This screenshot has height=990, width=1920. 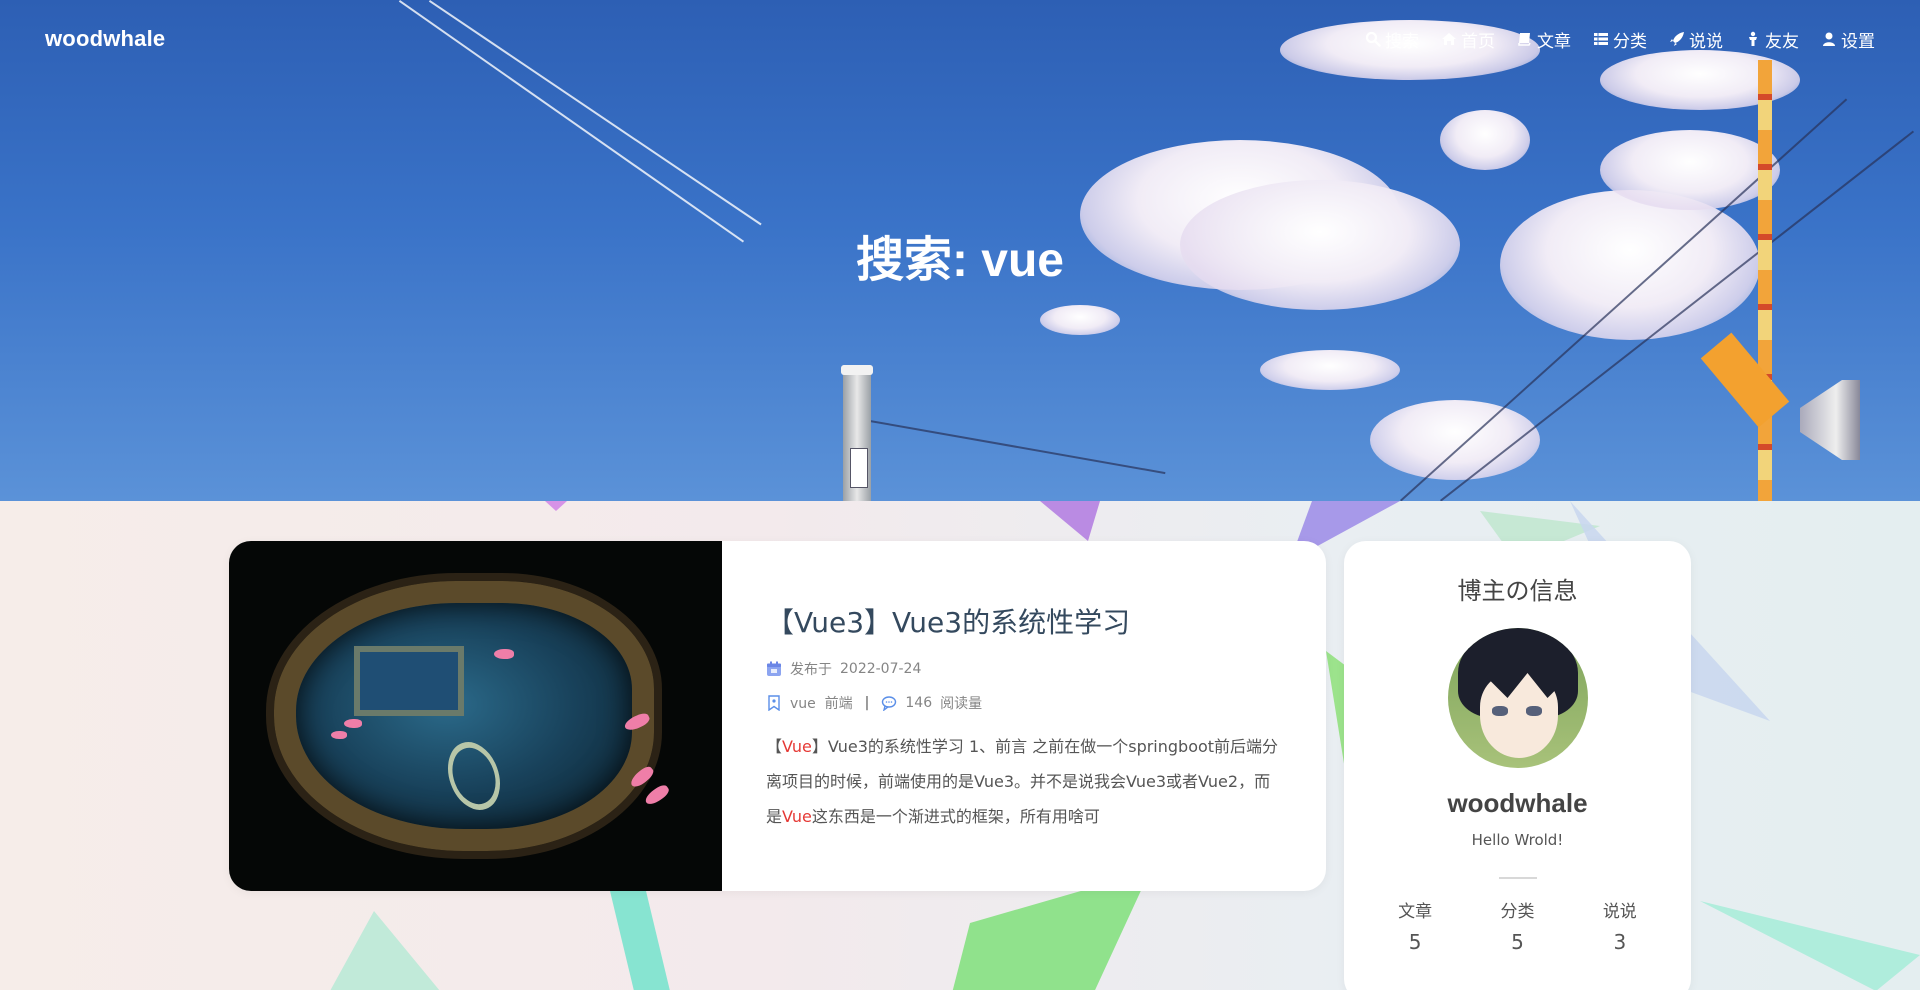 I want to click on user-icon, so click(x=1829, y=39).